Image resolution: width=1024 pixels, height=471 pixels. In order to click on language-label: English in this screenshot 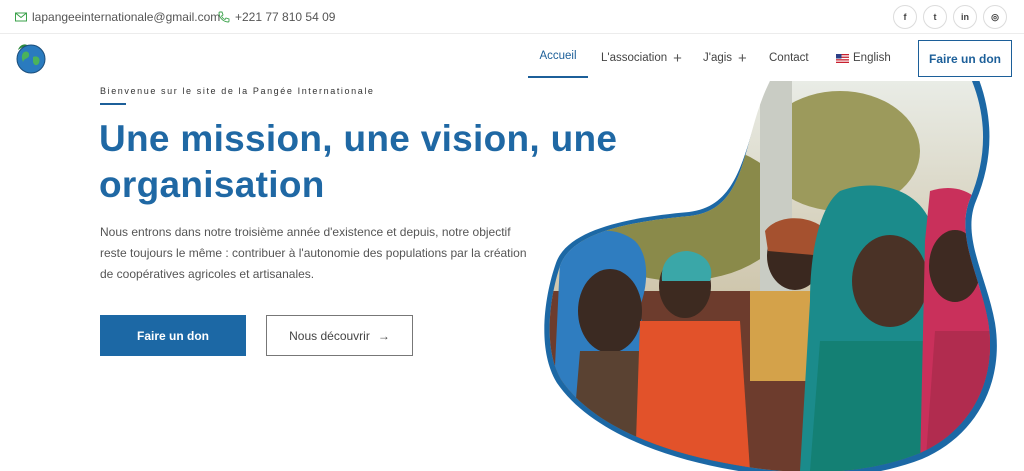, I will do `click(872, 58)`.